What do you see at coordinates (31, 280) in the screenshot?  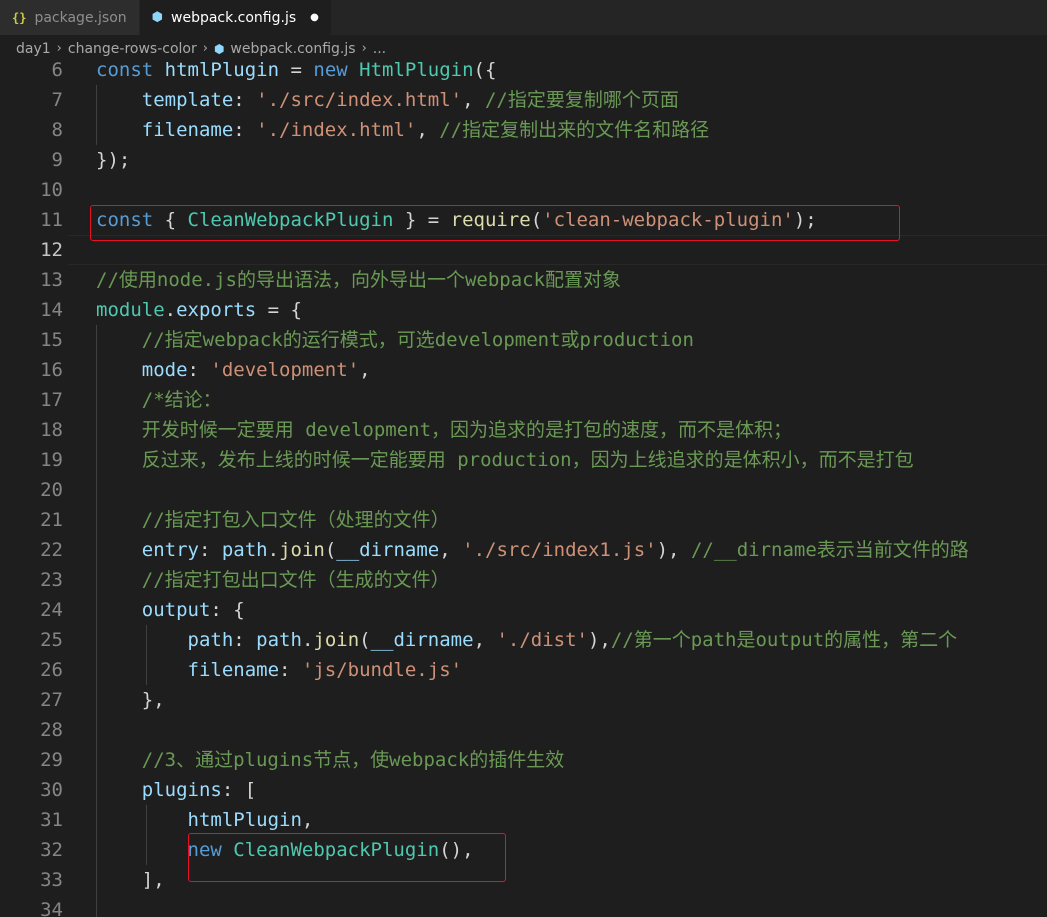 I see `line-number: 13` at bounding box center [31, 280].